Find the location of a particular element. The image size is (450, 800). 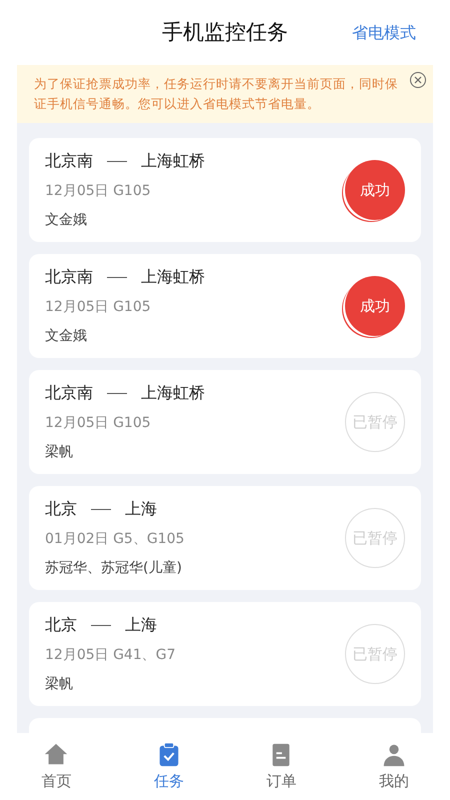

trip-detail: 12月05日 G41、G7 is located at coordinates (110, 655).